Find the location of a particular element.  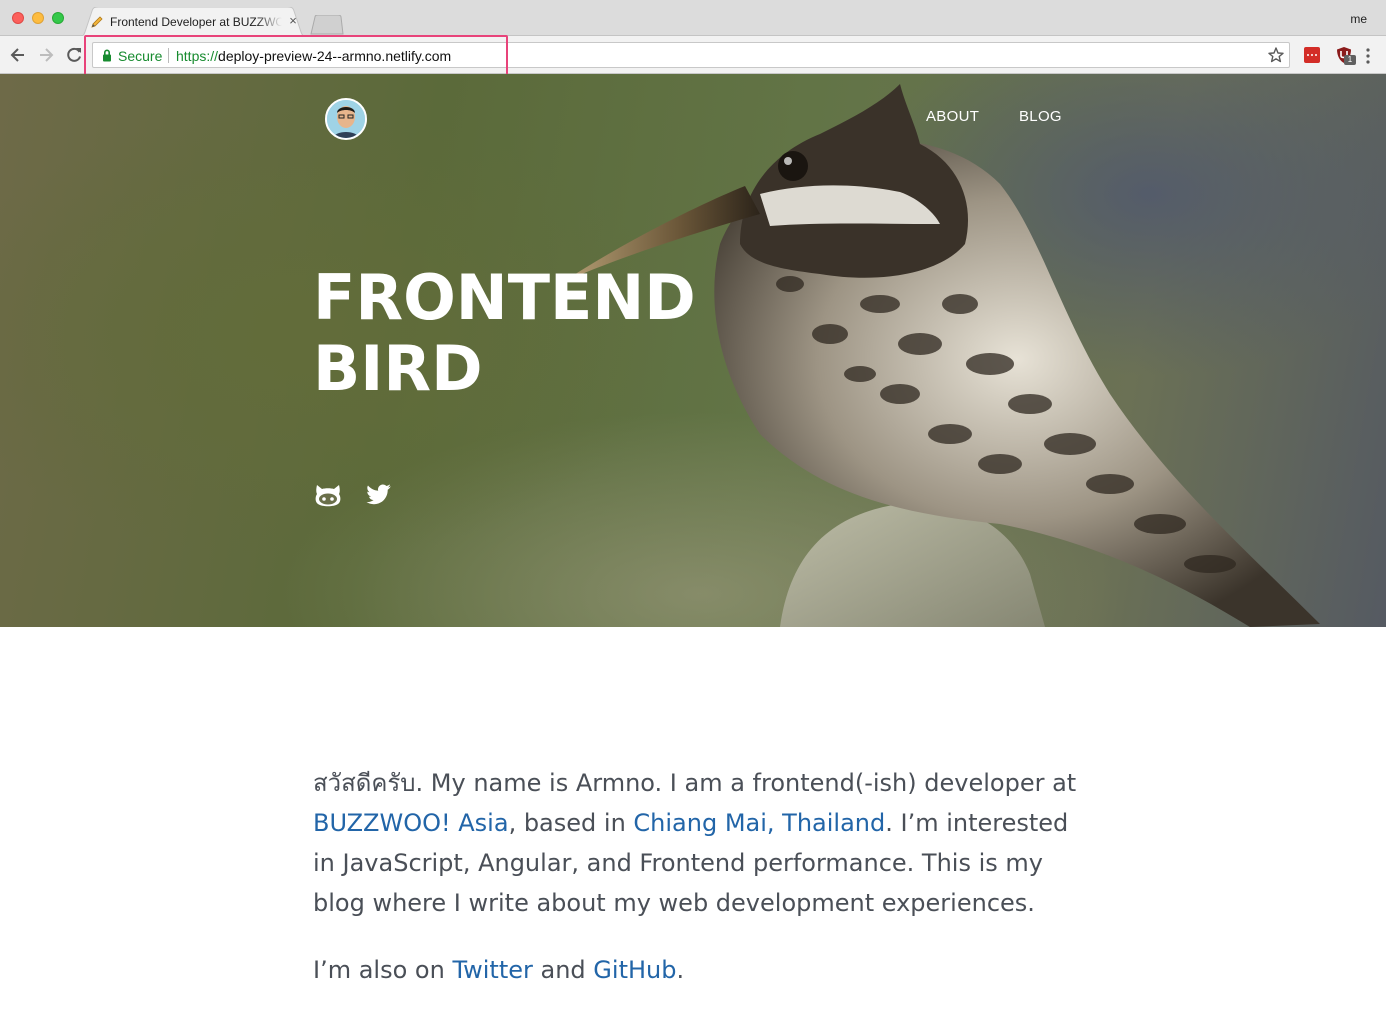

browser-tab-active: Frontend Developer at BUZZWOO! Asia × is located at coordinates (193, 22).